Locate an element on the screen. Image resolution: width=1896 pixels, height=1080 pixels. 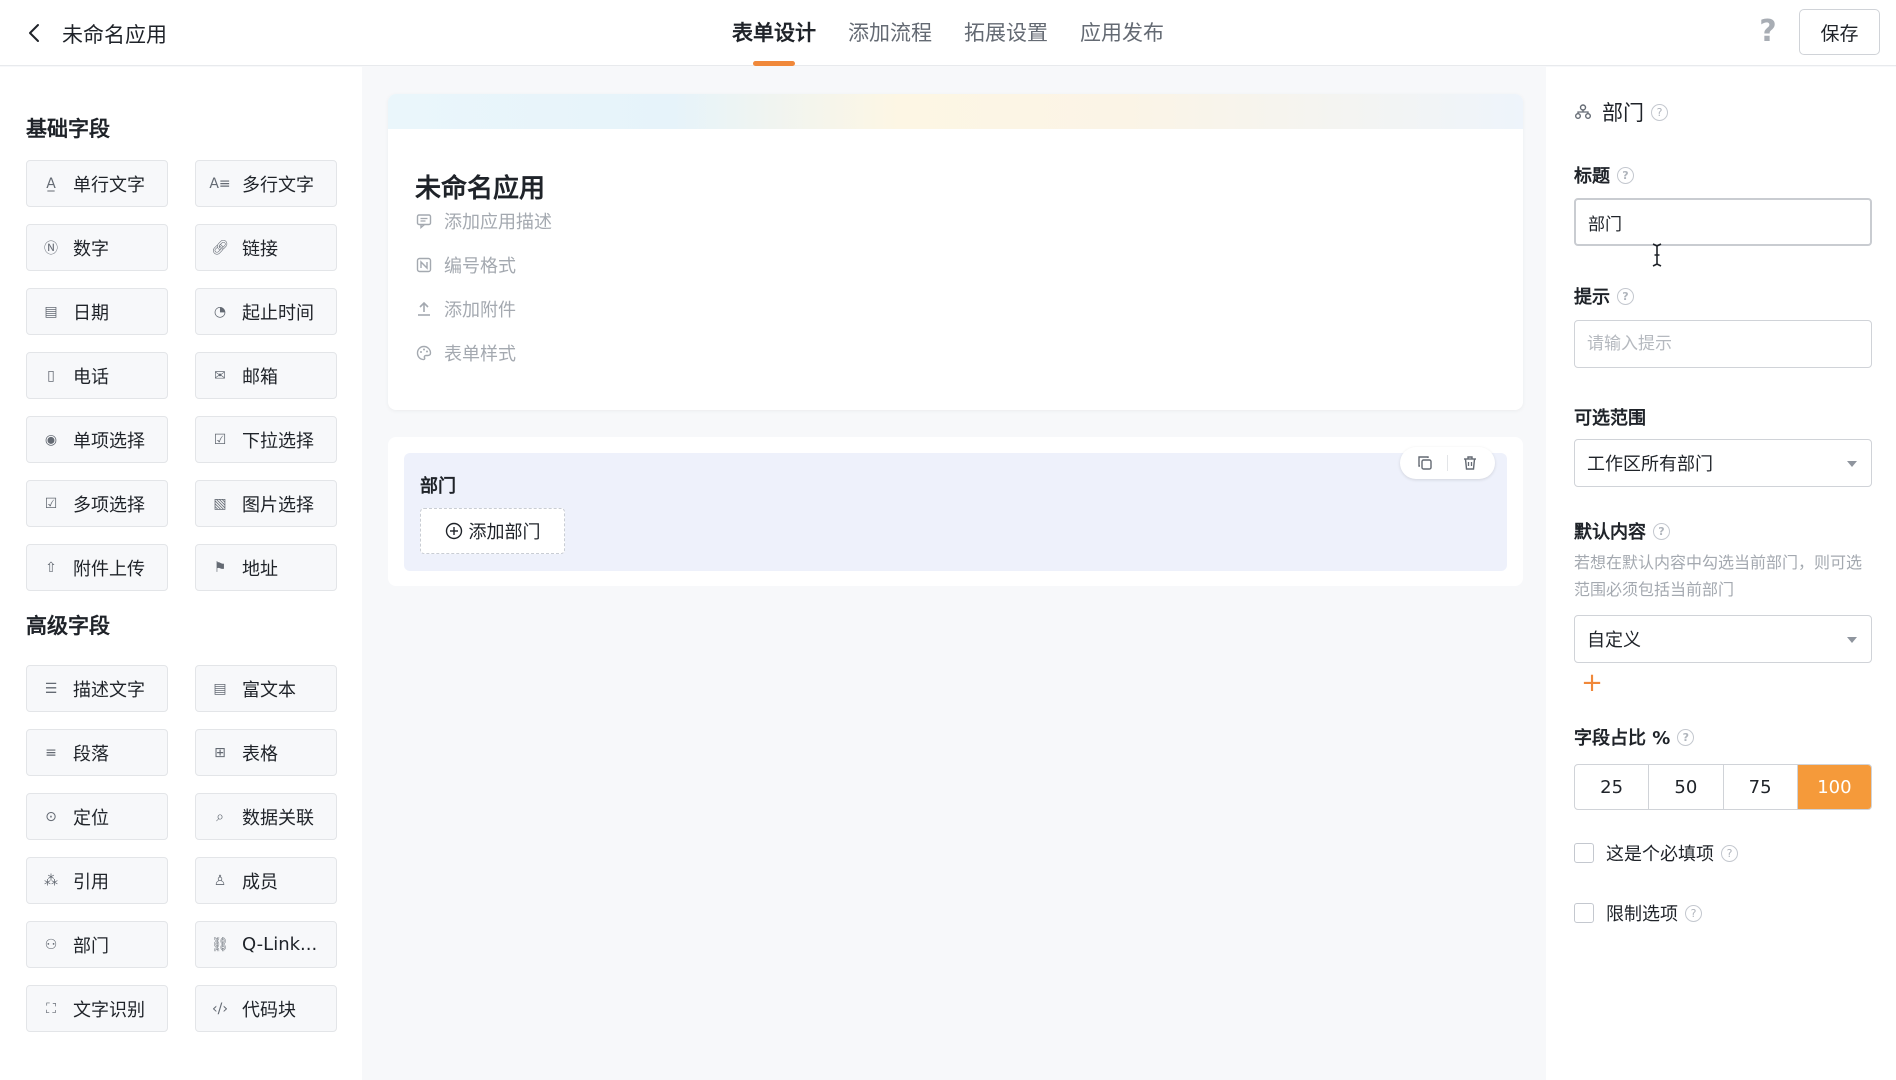
hint-label: 提示 is located at coordinates (1592, 297).